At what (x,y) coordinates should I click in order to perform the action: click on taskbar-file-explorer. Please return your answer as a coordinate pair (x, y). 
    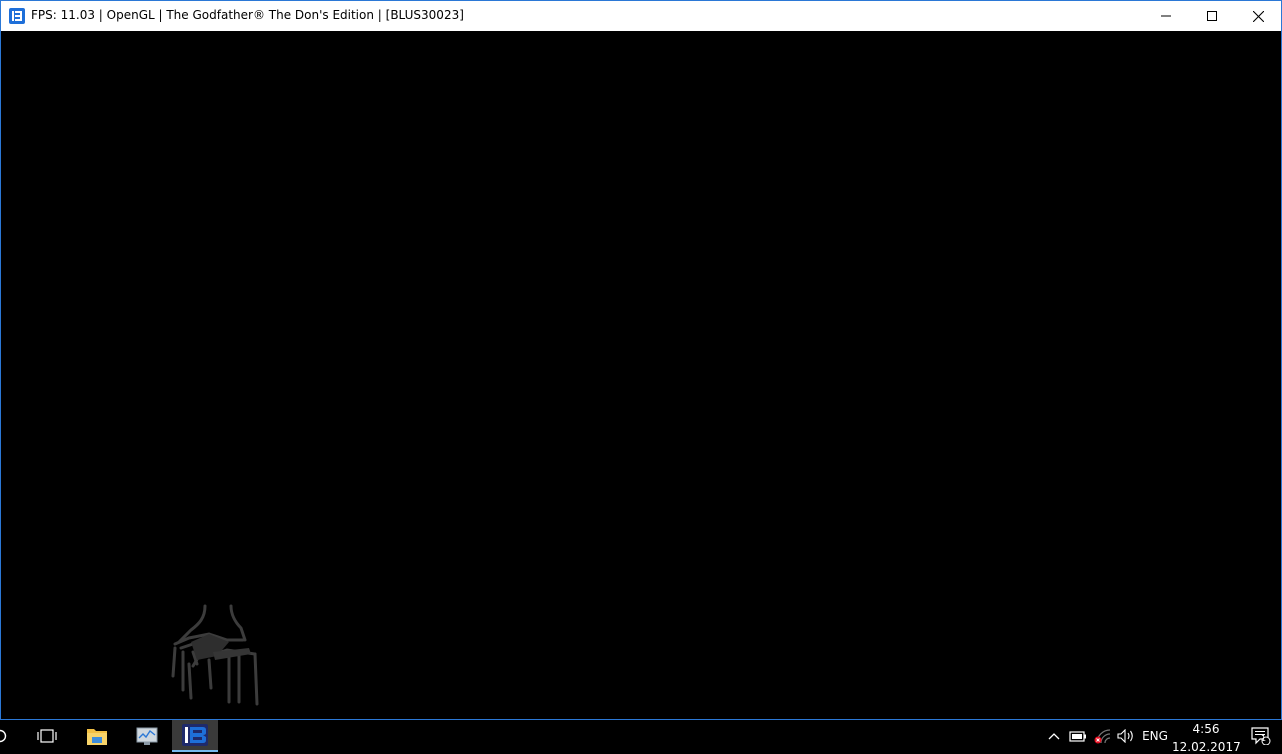
    Looking at the image, I should click on (97, 736).